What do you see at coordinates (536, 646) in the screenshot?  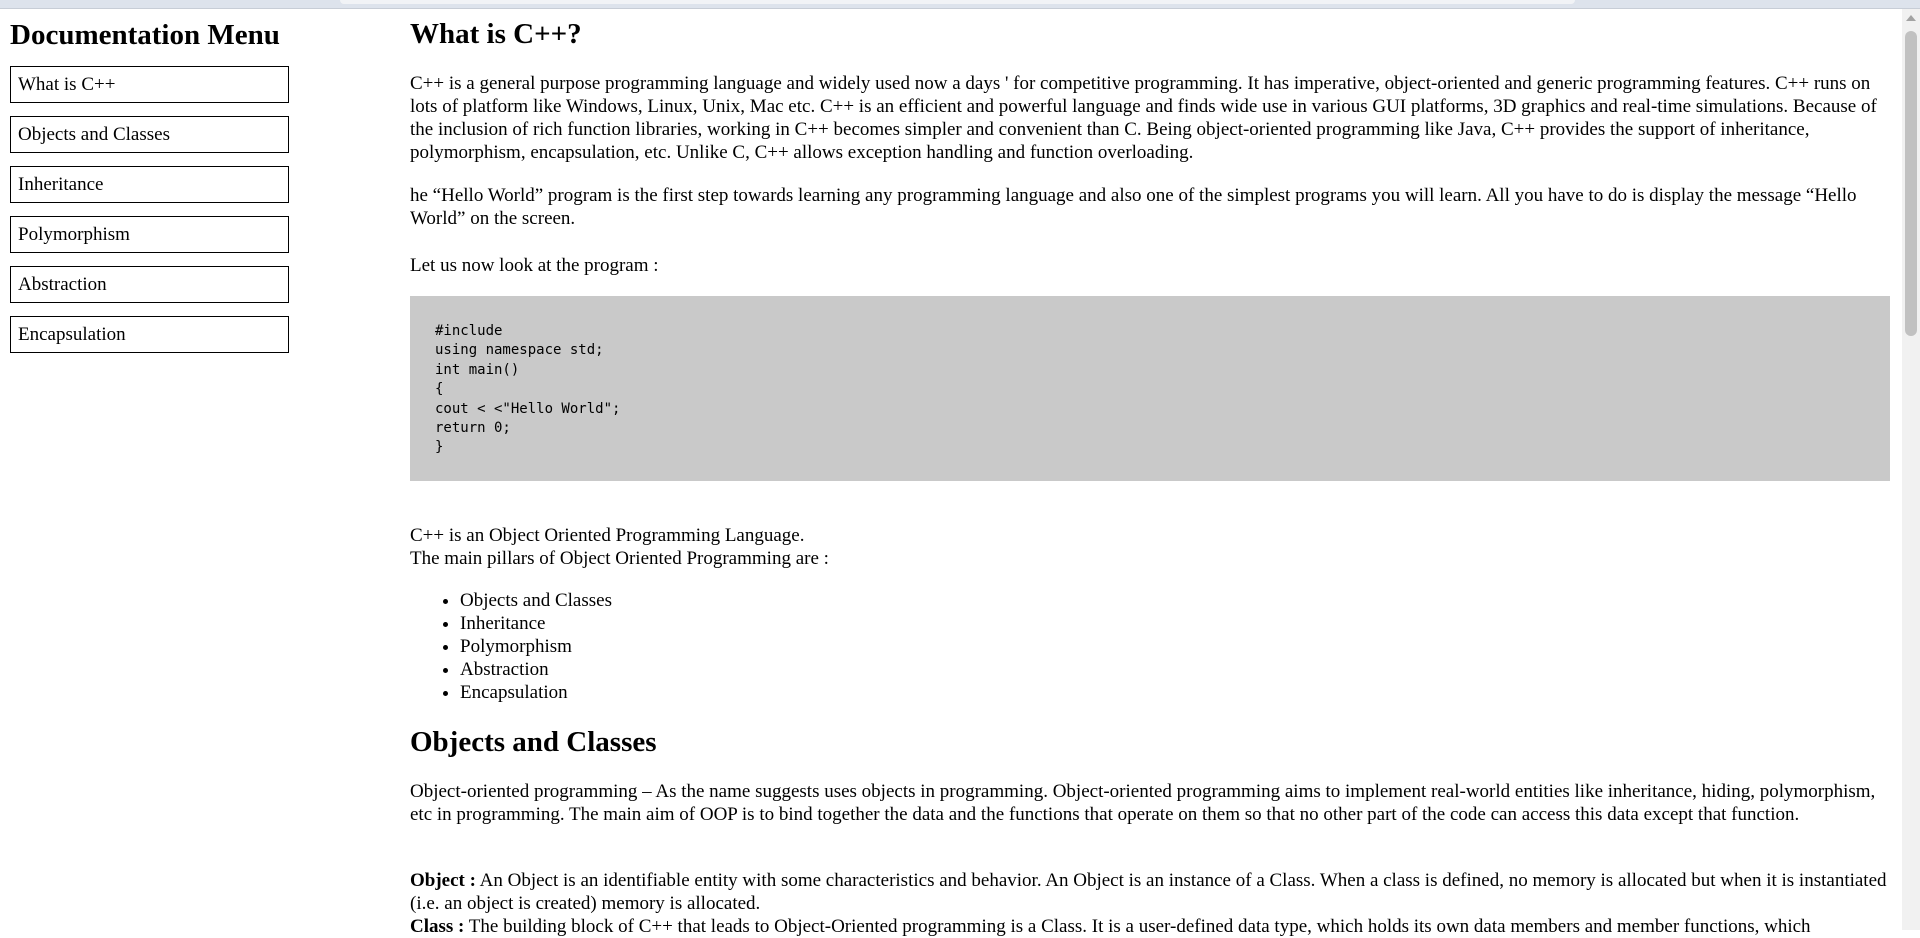 I see `list-item: Polymorphism` at bounding box center [536, 646].